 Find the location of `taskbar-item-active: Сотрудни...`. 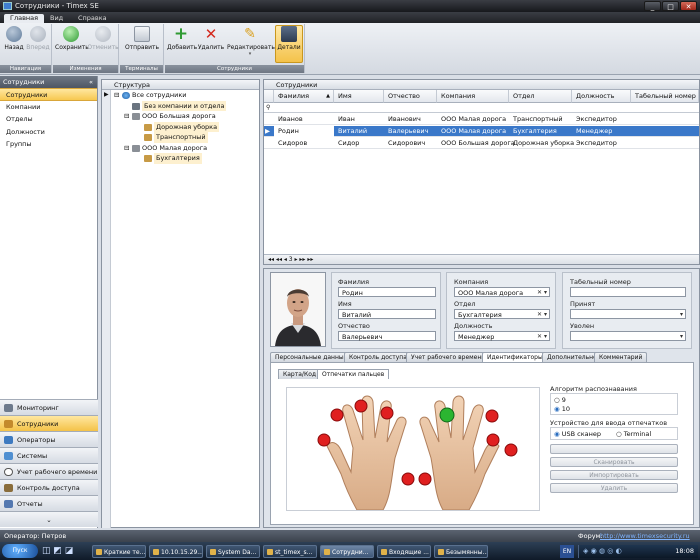

taskbar-item-active: Сотрудни... is located at coordinates (347, 551).